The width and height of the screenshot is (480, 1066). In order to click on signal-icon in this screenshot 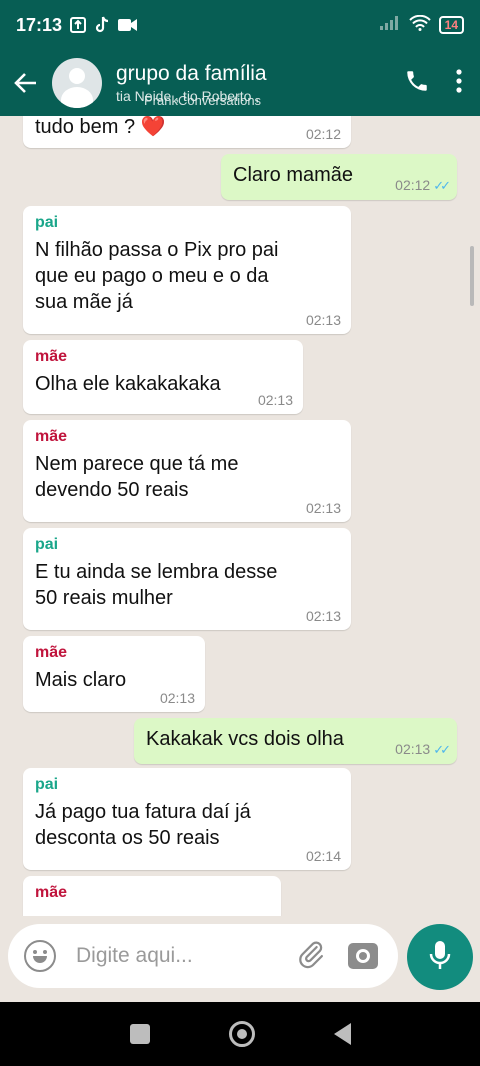, I will do `click(390, 25)`.